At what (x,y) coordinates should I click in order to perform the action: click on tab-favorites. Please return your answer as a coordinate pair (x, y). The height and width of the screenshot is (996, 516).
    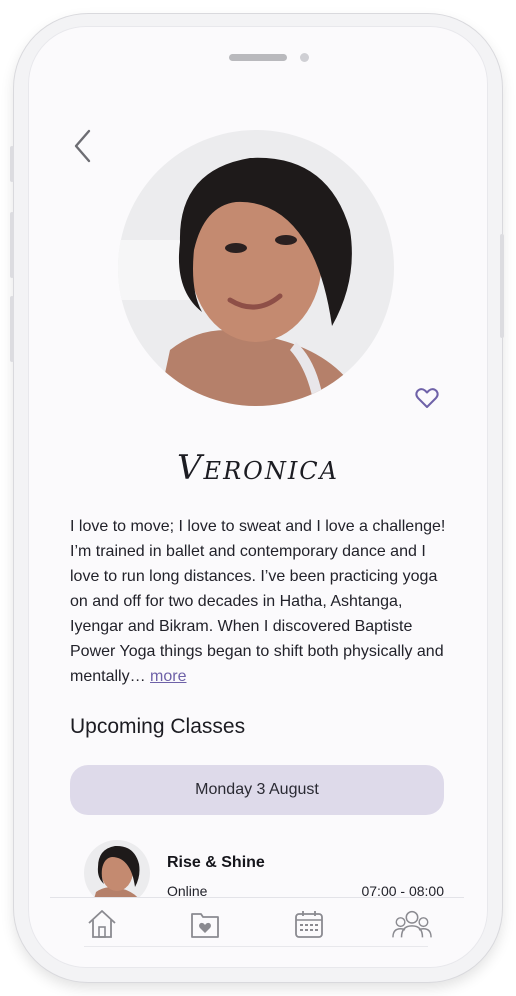
    Looking at the image, I should click on (205, 924).